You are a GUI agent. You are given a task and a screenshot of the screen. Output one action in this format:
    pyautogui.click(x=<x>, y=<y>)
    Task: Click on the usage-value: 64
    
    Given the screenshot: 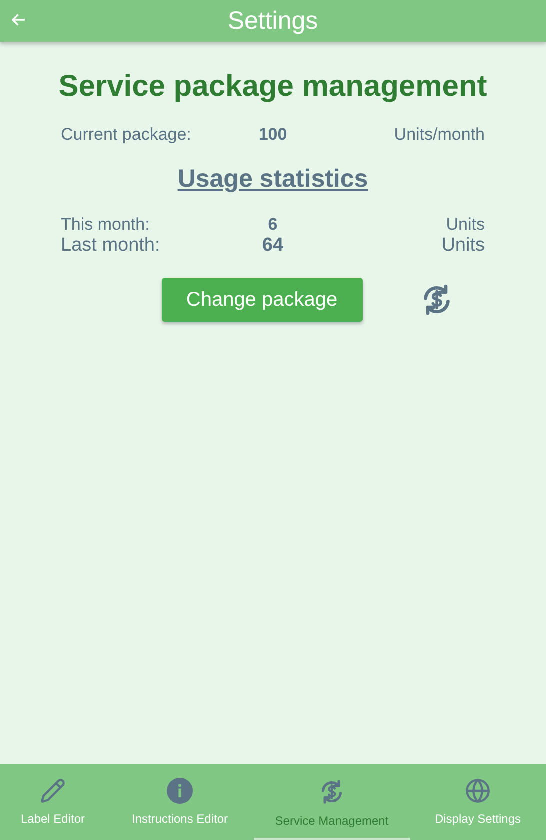 What is the action you would take?
    pyautogui.click(x=273, y=245)
    